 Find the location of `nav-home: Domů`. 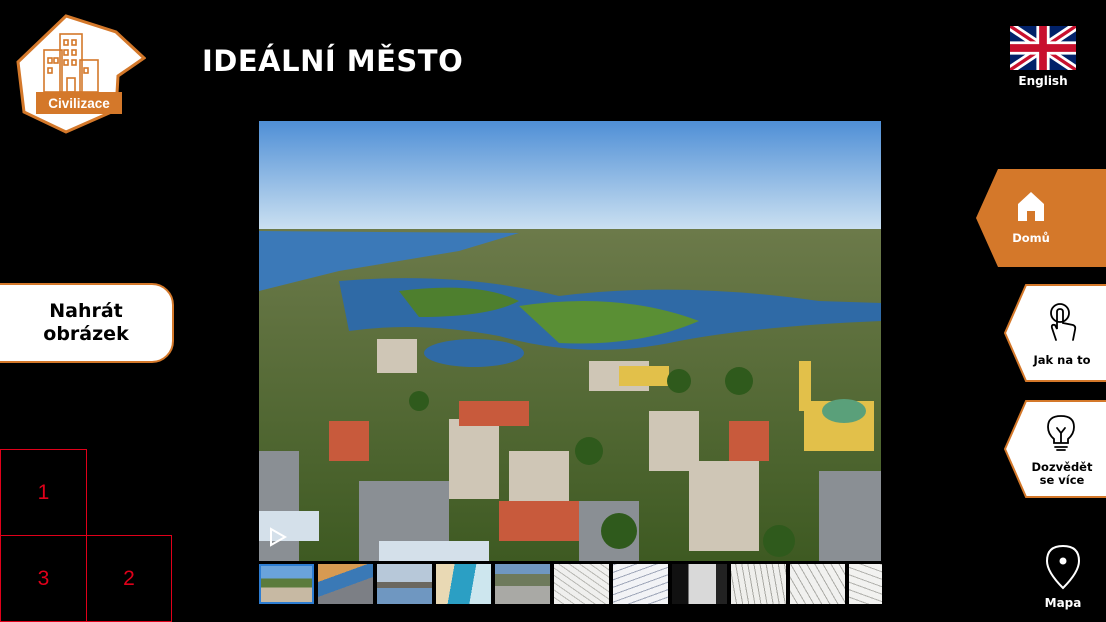

nav-home: Domů is located at coordinates (1041, 218).